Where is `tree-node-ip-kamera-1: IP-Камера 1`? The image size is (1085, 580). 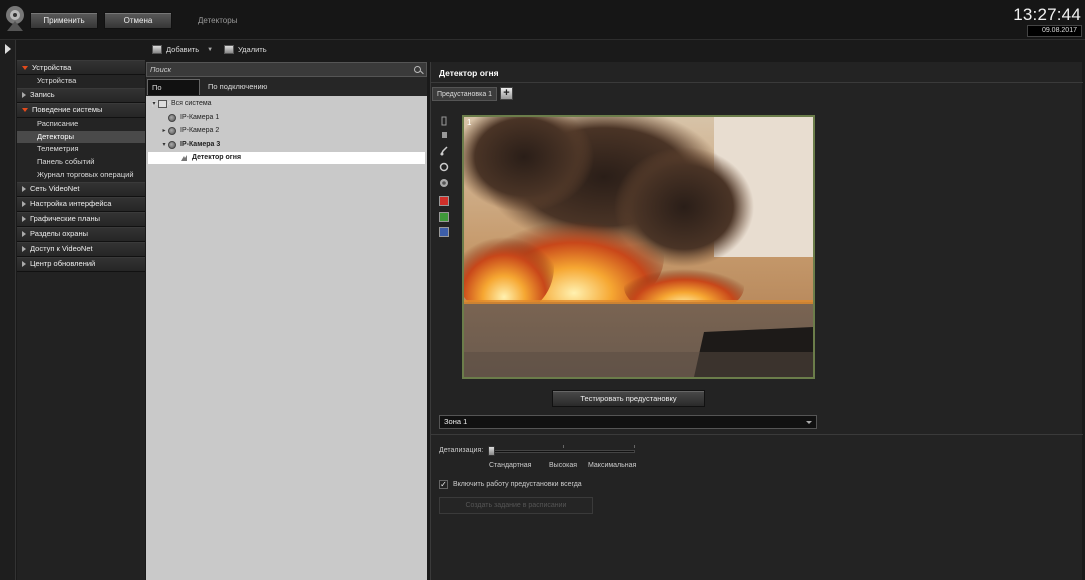
tree-node-ip-kamera-1: IP-Камера 1 is located at coordinates (182, 118).